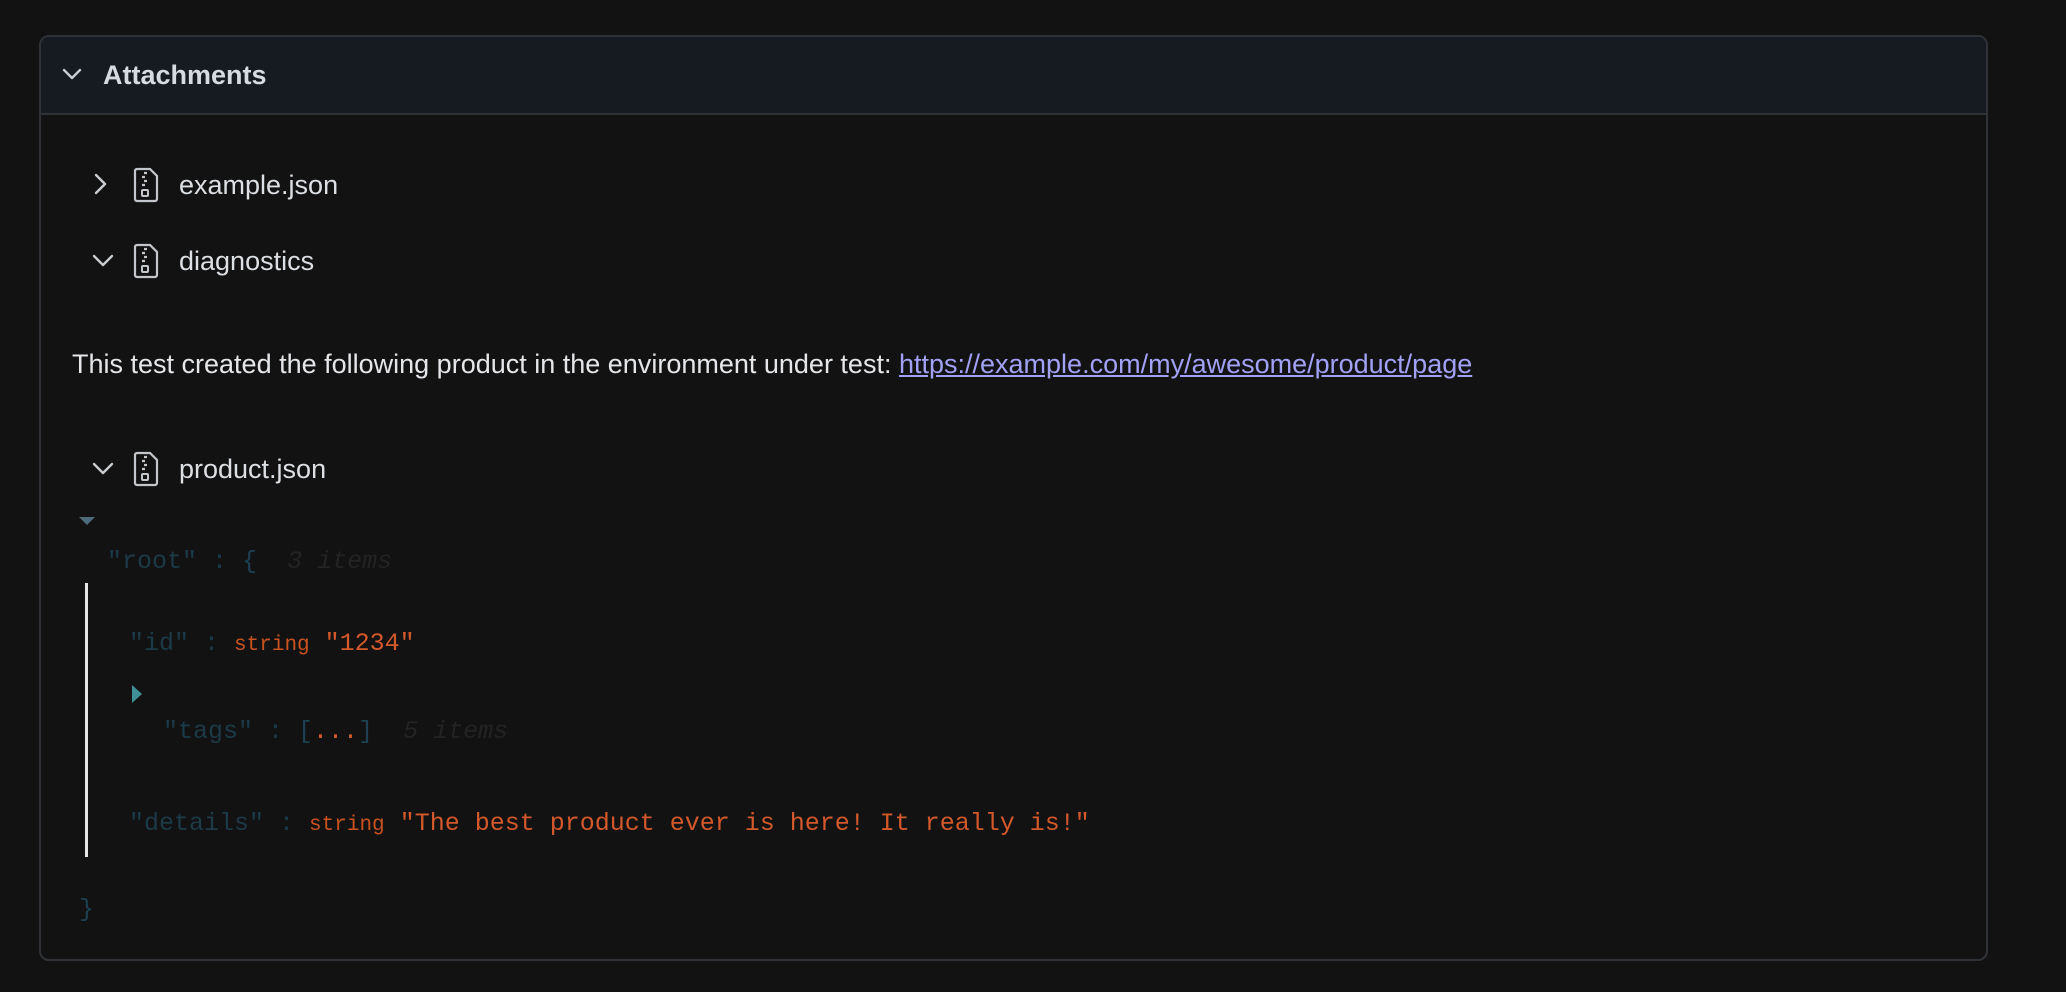 This screenshot has width=2066, height=992. What do you see at coordinates (340, 561) in the screenshot?
I see `json-item-count: 3 items` at bounding box center [340, 561].